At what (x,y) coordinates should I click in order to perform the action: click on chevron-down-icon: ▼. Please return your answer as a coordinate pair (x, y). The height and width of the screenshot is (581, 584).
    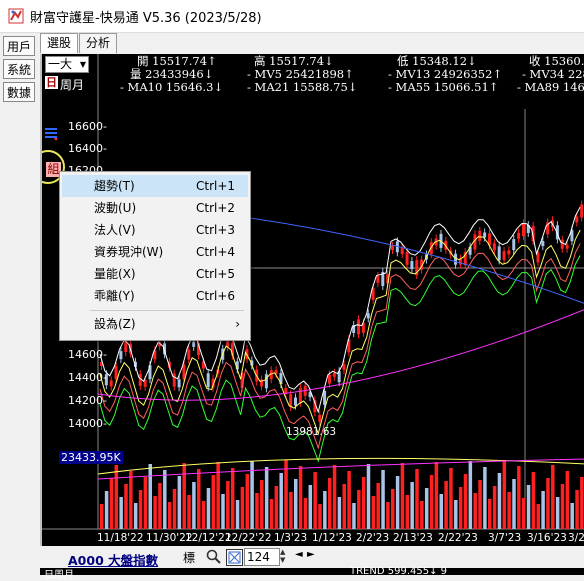
    Looking at the image, I should click on (82, 64).